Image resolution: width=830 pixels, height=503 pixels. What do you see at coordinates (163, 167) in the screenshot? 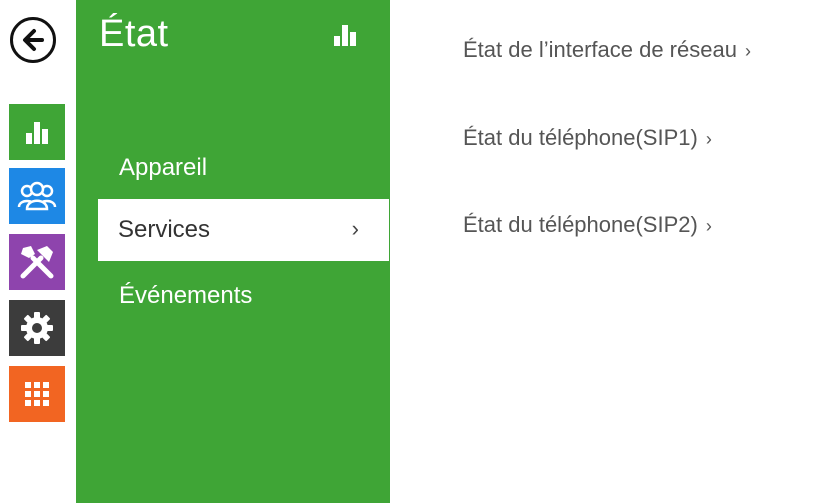
I see `menu-item-label: Appareil` at bounding box center [163, 167].